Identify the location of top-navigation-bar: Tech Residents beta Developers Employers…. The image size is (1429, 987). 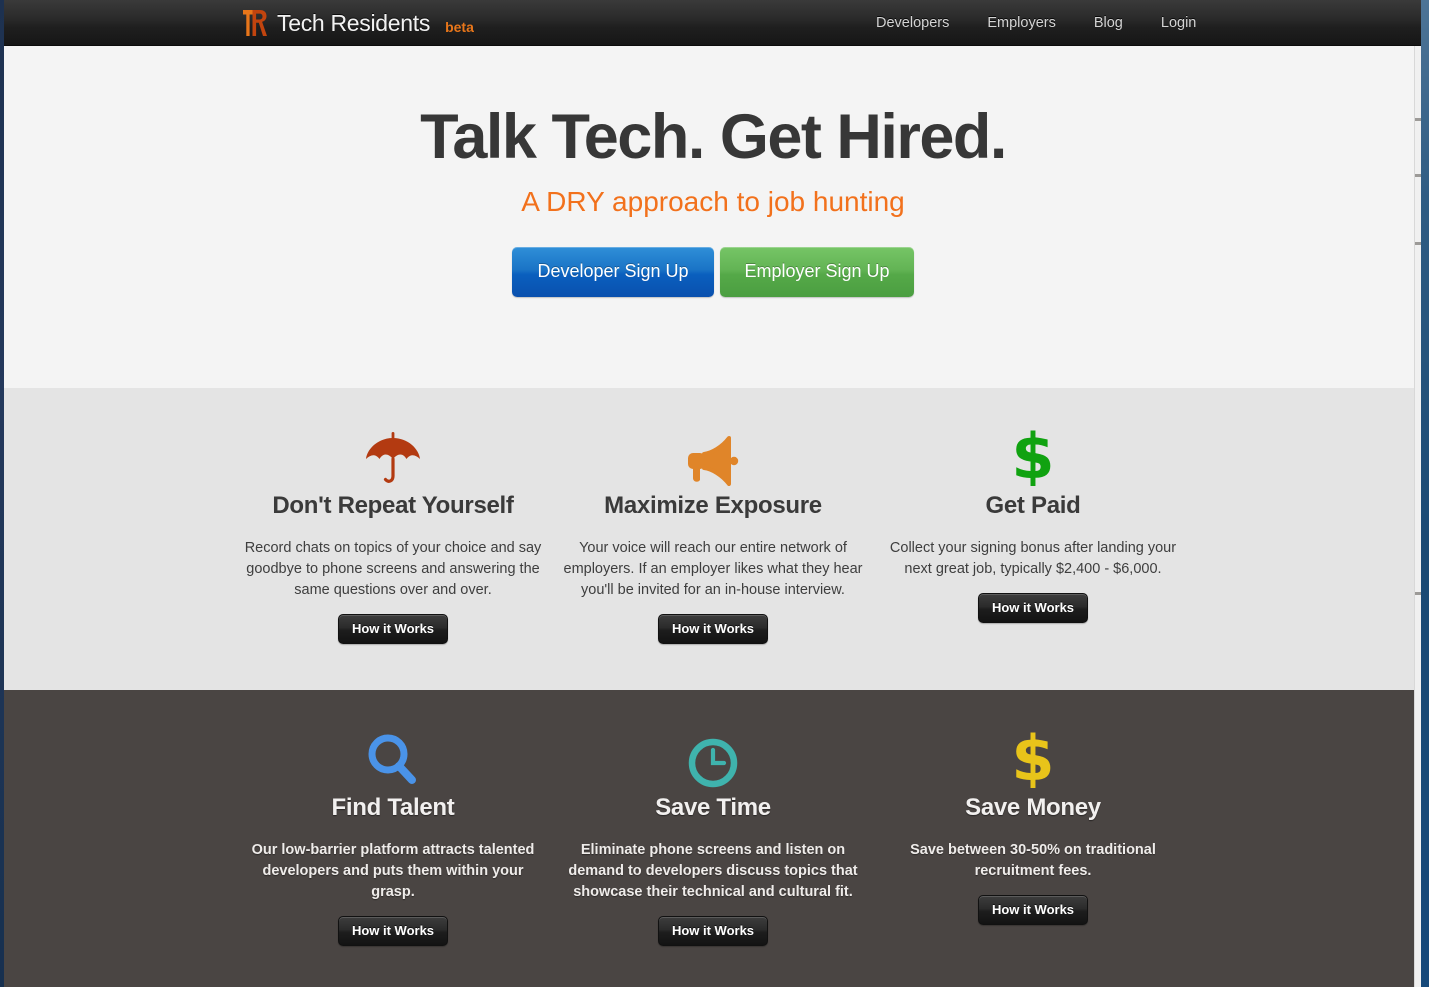
(713, 23).